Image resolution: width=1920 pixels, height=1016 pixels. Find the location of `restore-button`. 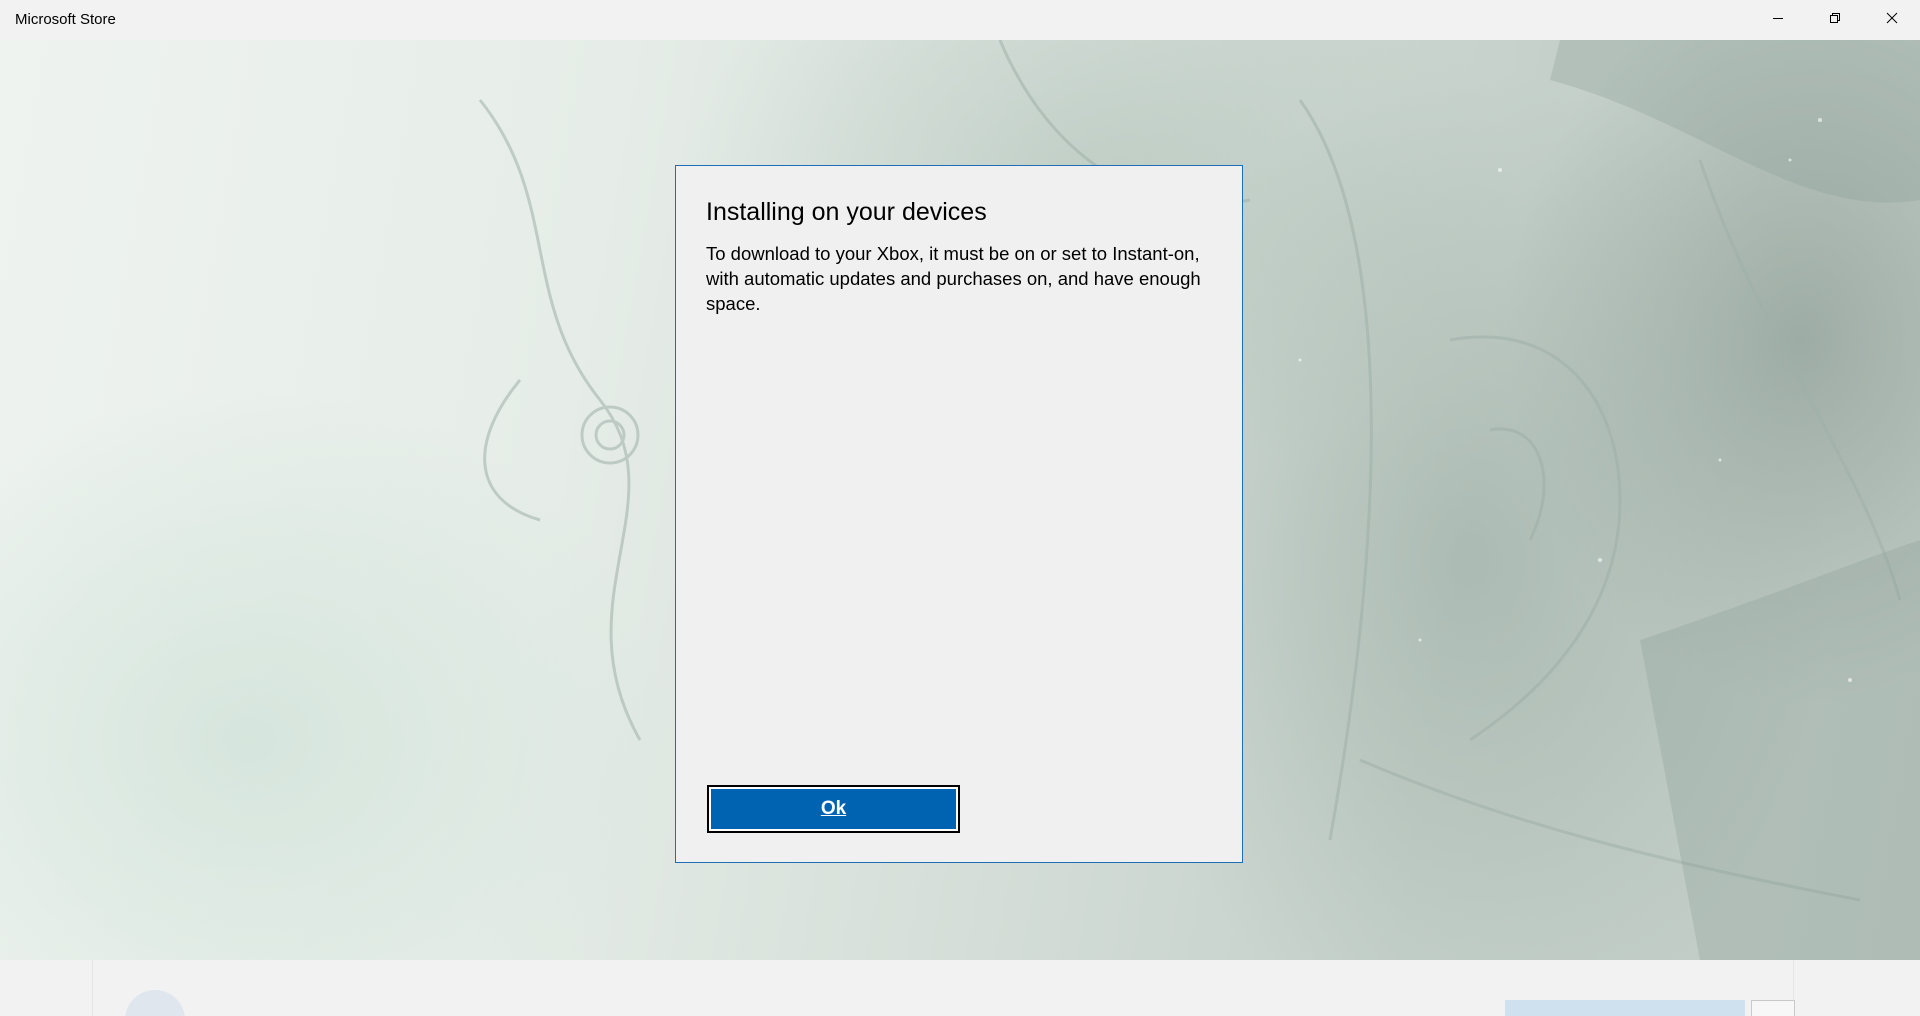

restore-button is located at coordinates (1834, 20).